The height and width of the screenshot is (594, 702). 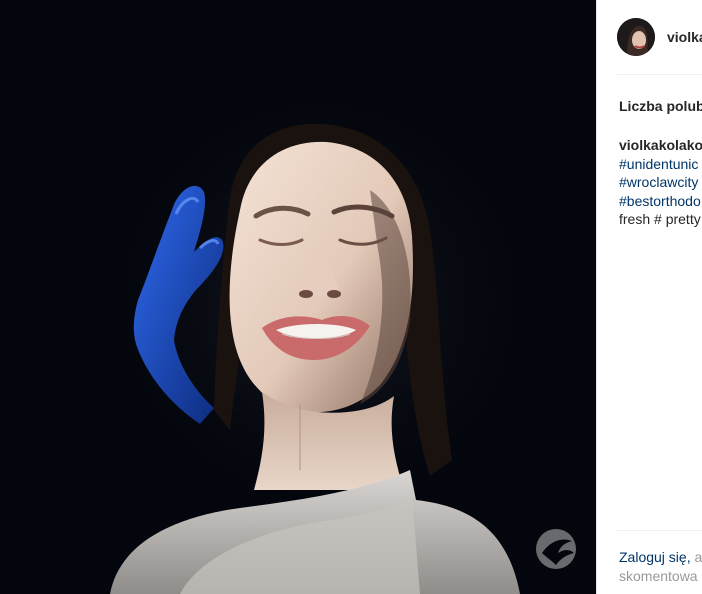 I want to click on comment-prompt-text: skomentowa, so click(x=658, y=576).